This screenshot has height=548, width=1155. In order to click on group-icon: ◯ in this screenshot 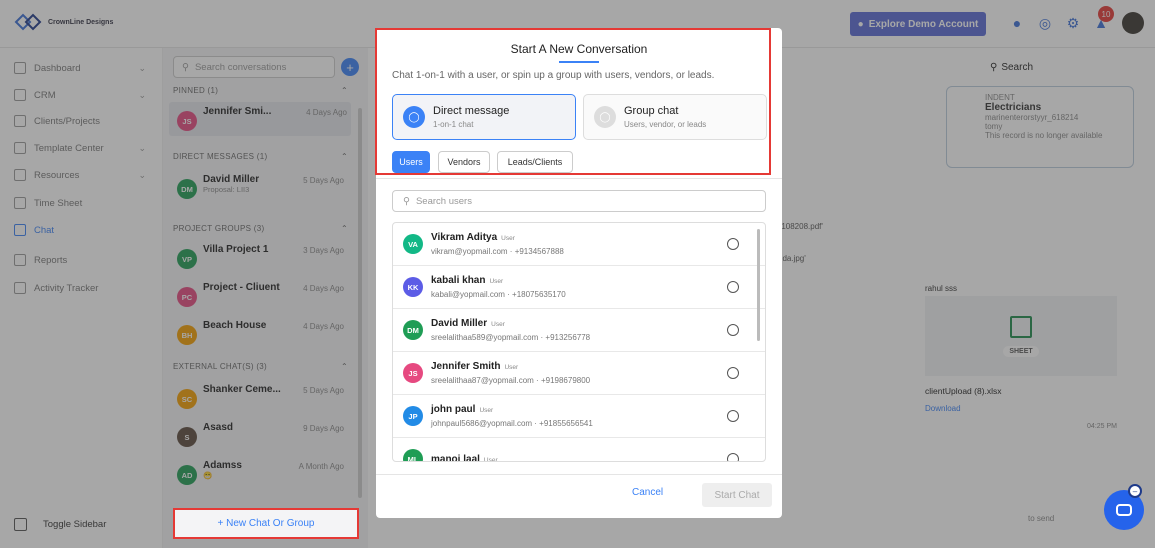, I will do `click(605, 117)`.